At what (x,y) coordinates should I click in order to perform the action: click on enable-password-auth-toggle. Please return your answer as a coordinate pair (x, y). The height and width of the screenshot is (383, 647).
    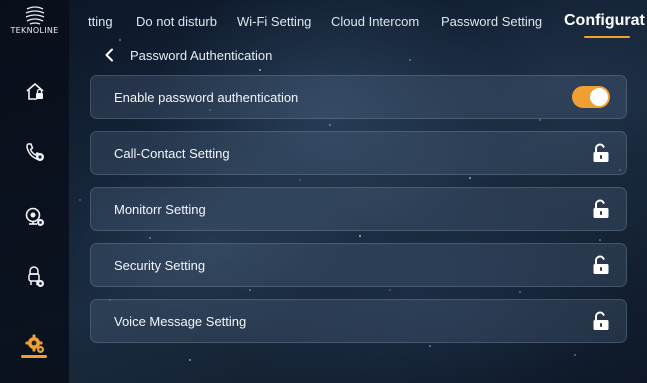
    Looking at the image, I should click on (591, 97).